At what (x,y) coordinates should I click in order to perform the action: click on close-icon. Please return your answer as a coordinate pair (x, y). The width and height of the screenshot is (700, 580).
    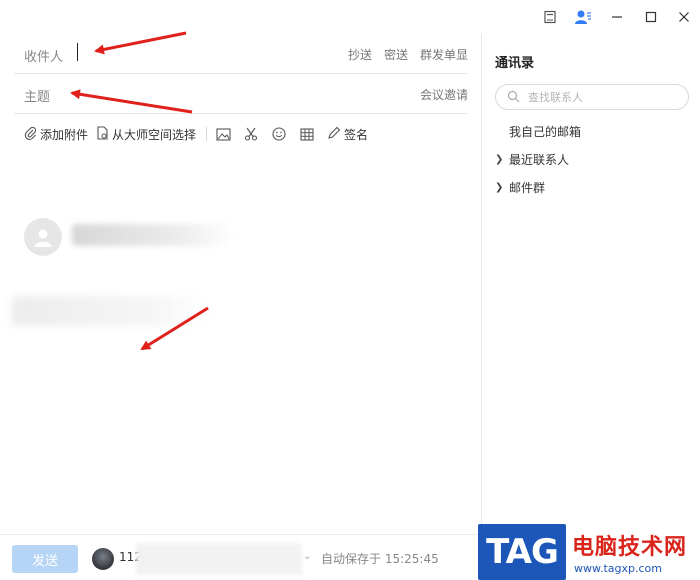
    Looking at the image, I should click on (684, 17).